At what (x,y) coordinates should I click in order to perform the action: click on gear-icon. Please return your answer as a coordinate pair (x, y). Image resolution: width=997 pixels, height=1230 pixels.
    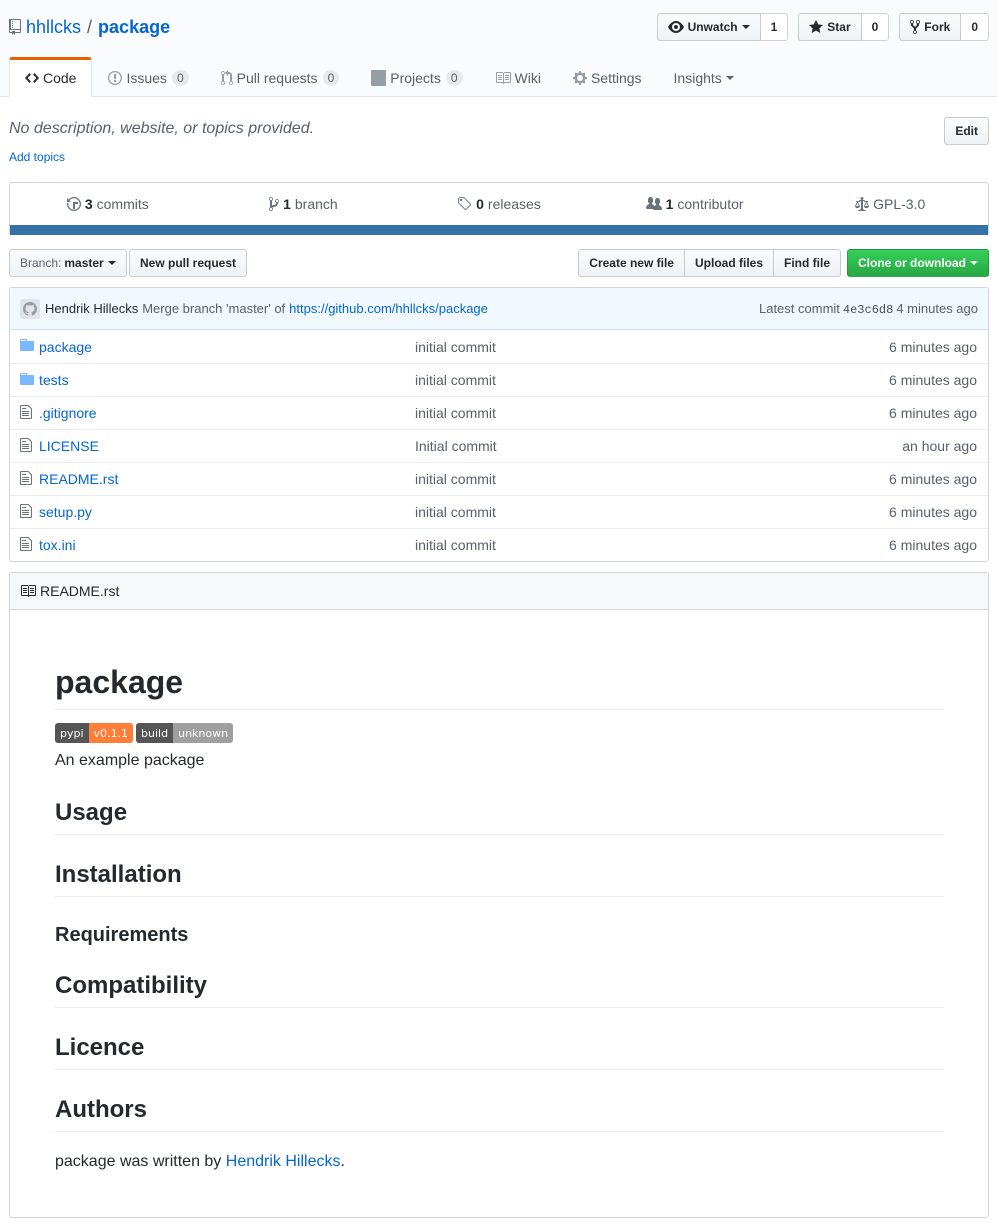
    Looking at the image, I should click on (579, 78).